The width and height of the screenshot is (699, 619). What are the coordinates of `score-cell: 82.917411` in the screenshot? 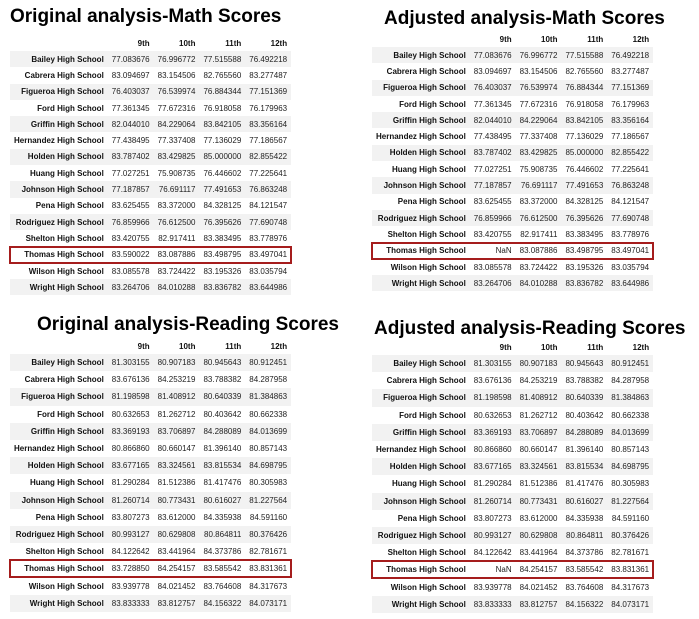 It's located at (177, 238).